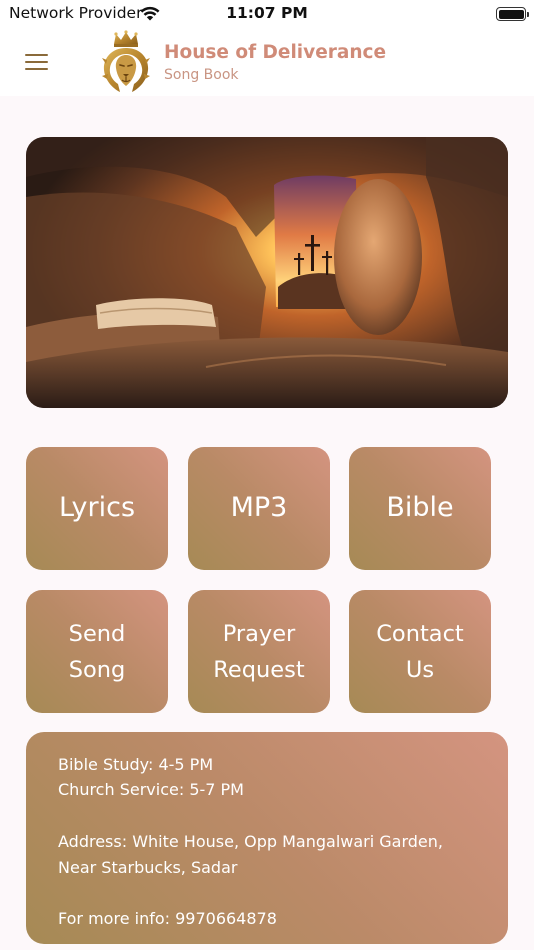  Describe the element at coordinates (151, 789) in the screenshot. I see `church-service-time: Church Service: 5-7 PM` at that location.